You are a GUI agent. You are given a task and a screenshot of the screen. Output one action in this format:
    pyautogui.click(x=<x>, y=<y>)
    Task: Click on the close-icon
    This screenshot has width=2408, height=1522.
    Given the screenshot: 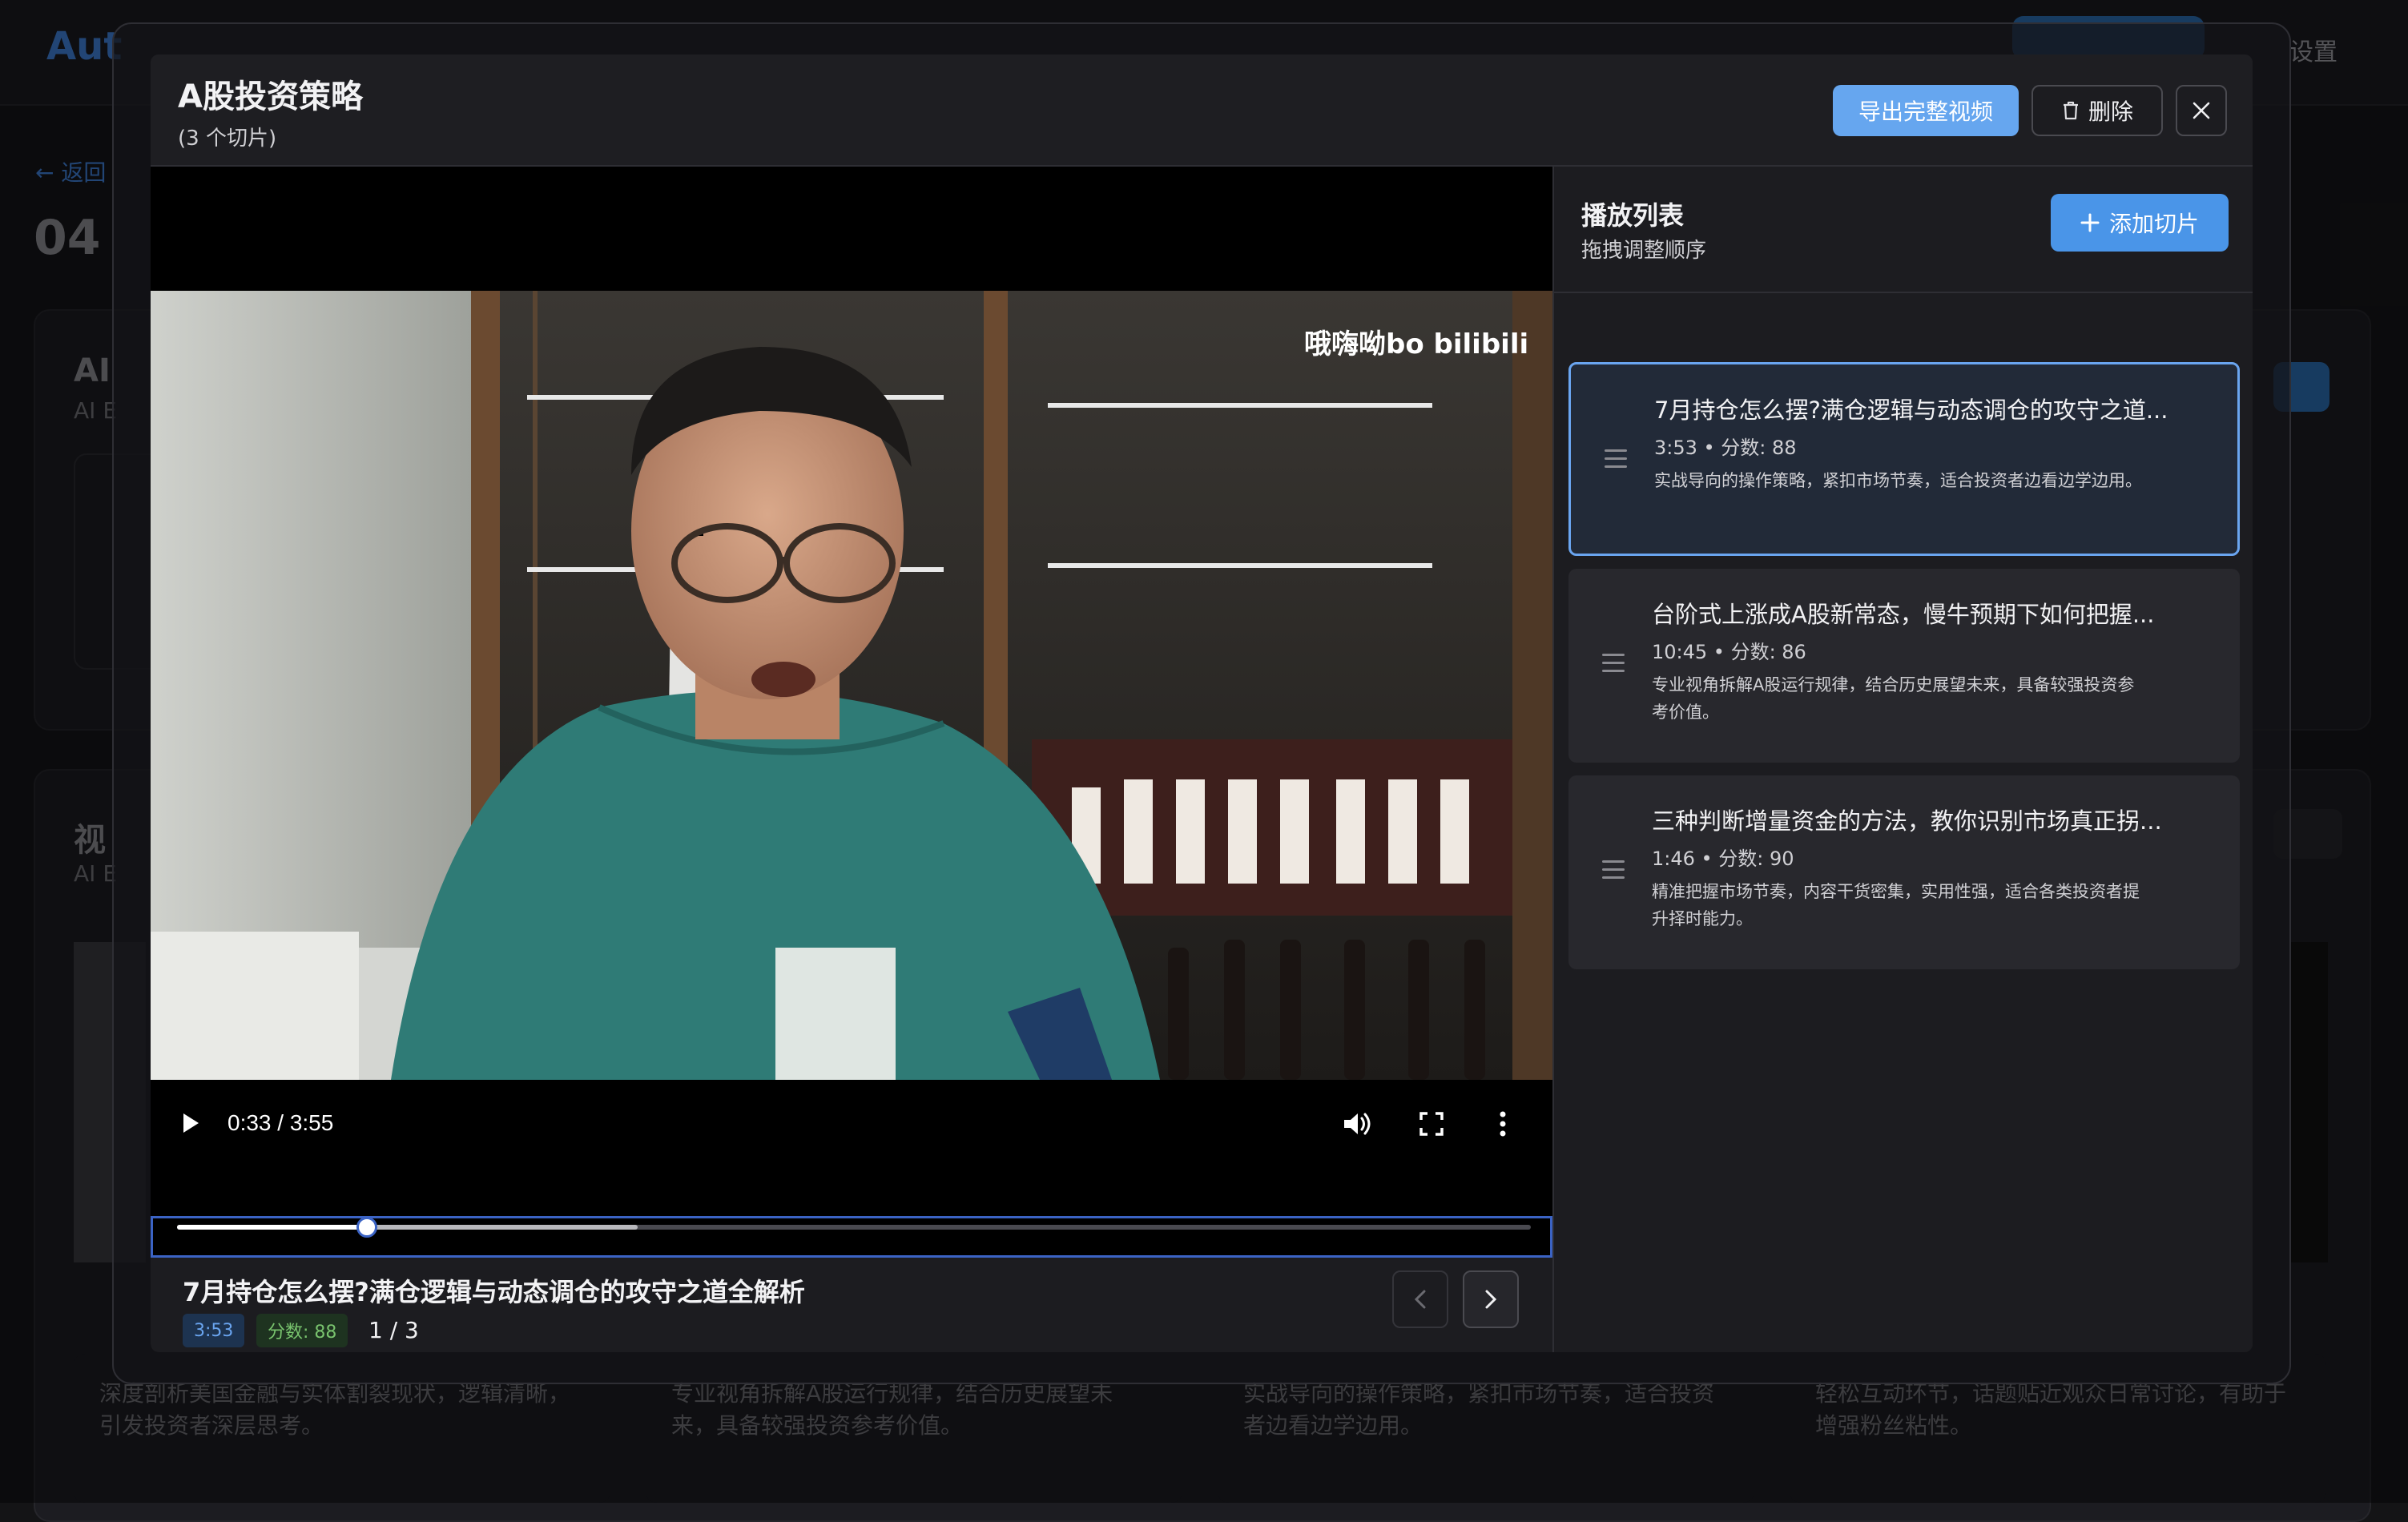 What is the action you would take?
    pyautogui.click(x=2201, y=110)
    